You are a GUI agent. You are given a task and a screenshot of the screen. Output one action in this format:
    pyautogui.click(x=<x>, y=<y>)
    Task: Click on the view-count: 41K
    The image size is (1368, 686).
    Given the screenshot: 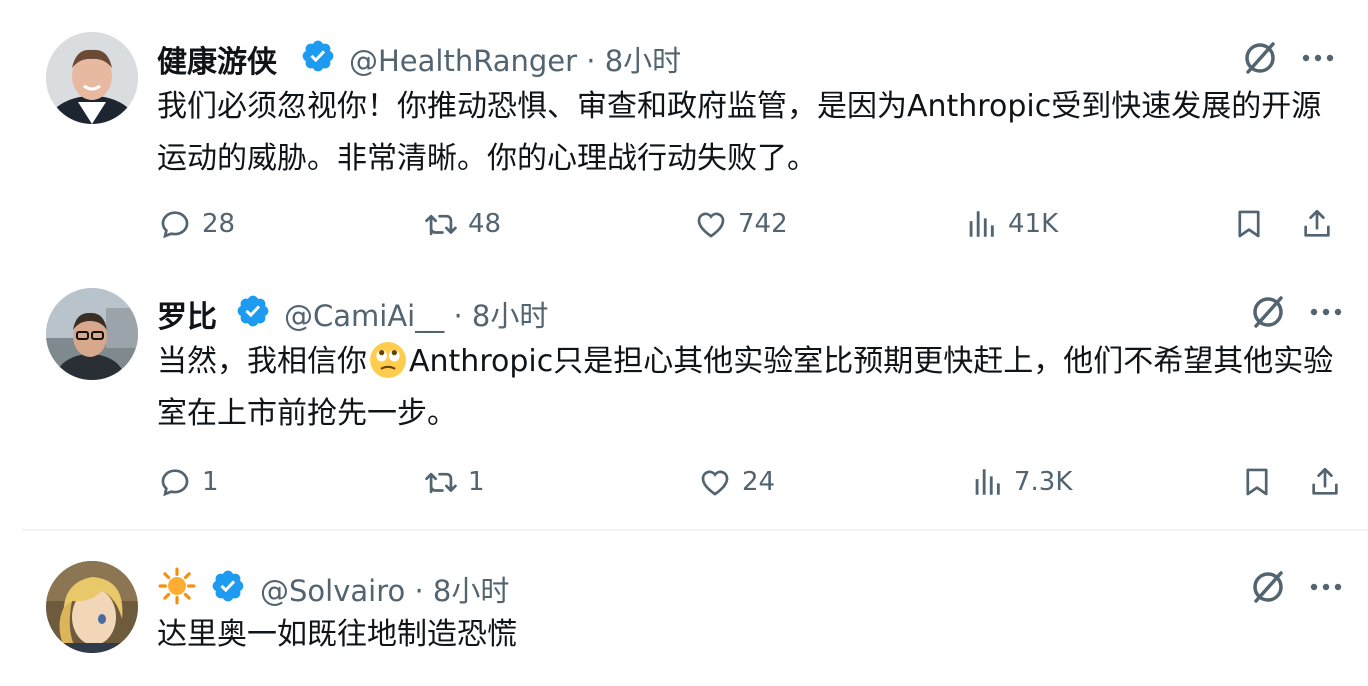 What is the action you would take?
    pyautogui.click(x=1033, y=224)
    